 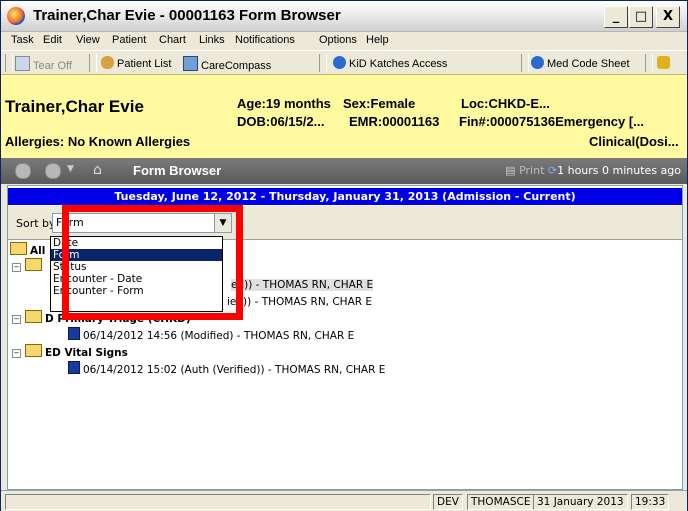 I want to click on key-icon, so click(x=663, y=62).